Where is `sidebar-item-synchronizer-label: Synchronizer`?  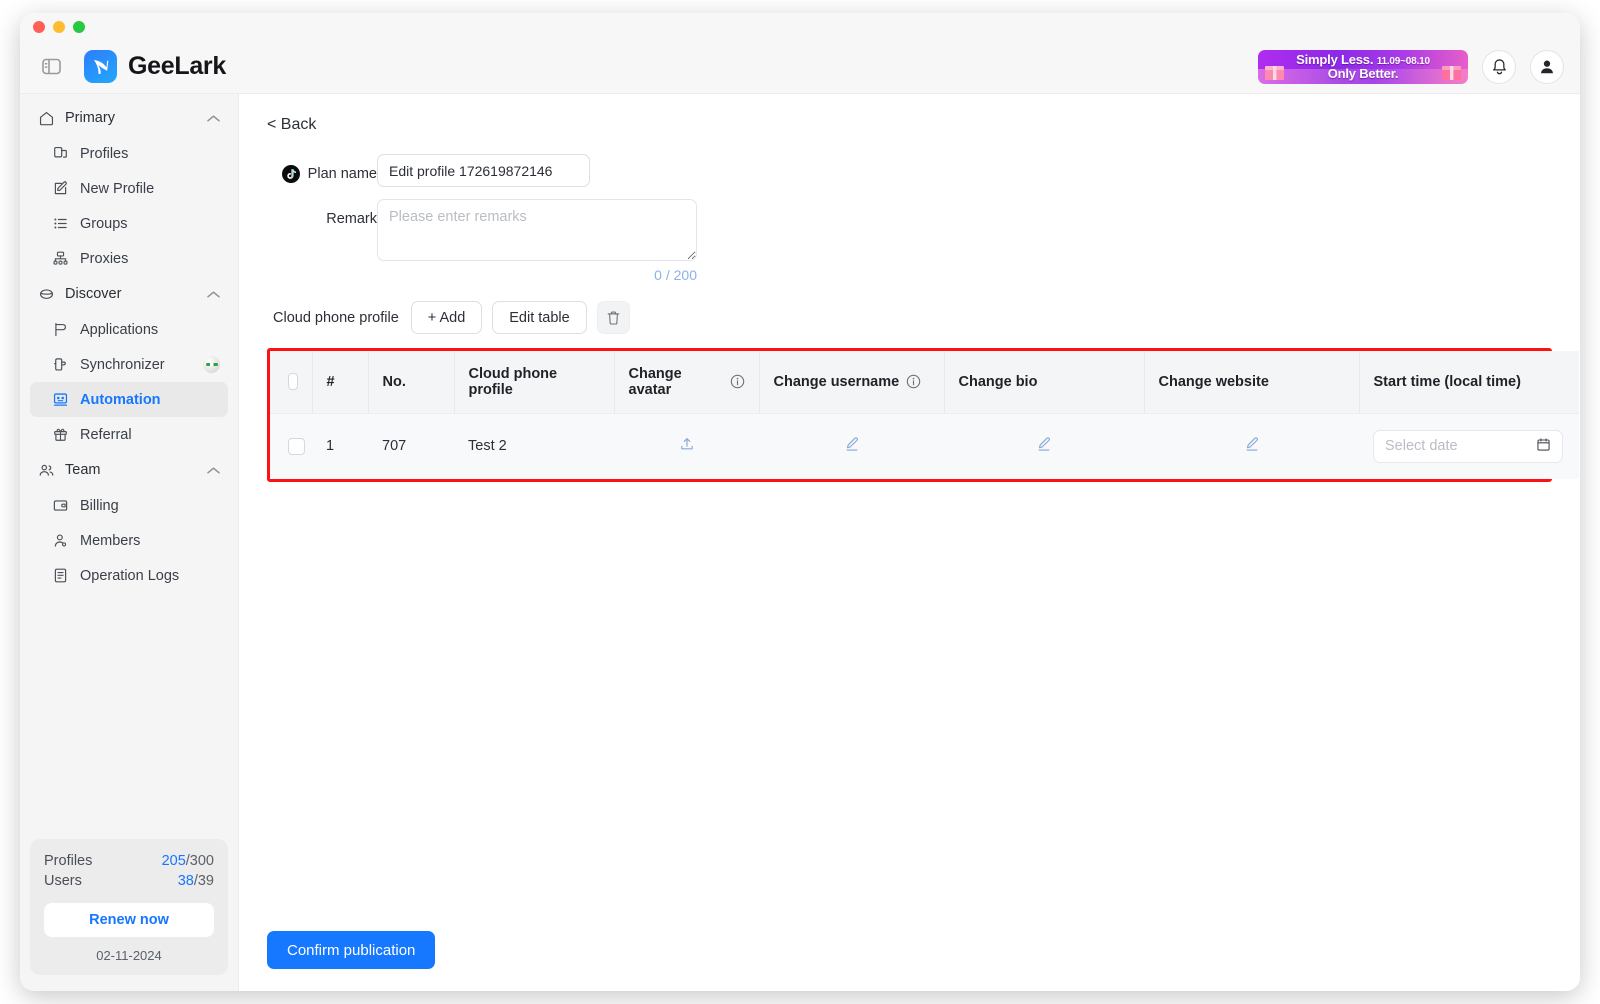 sidebar-item-synchronizer-label: Synchronizer is located at coordinates (122, 364).